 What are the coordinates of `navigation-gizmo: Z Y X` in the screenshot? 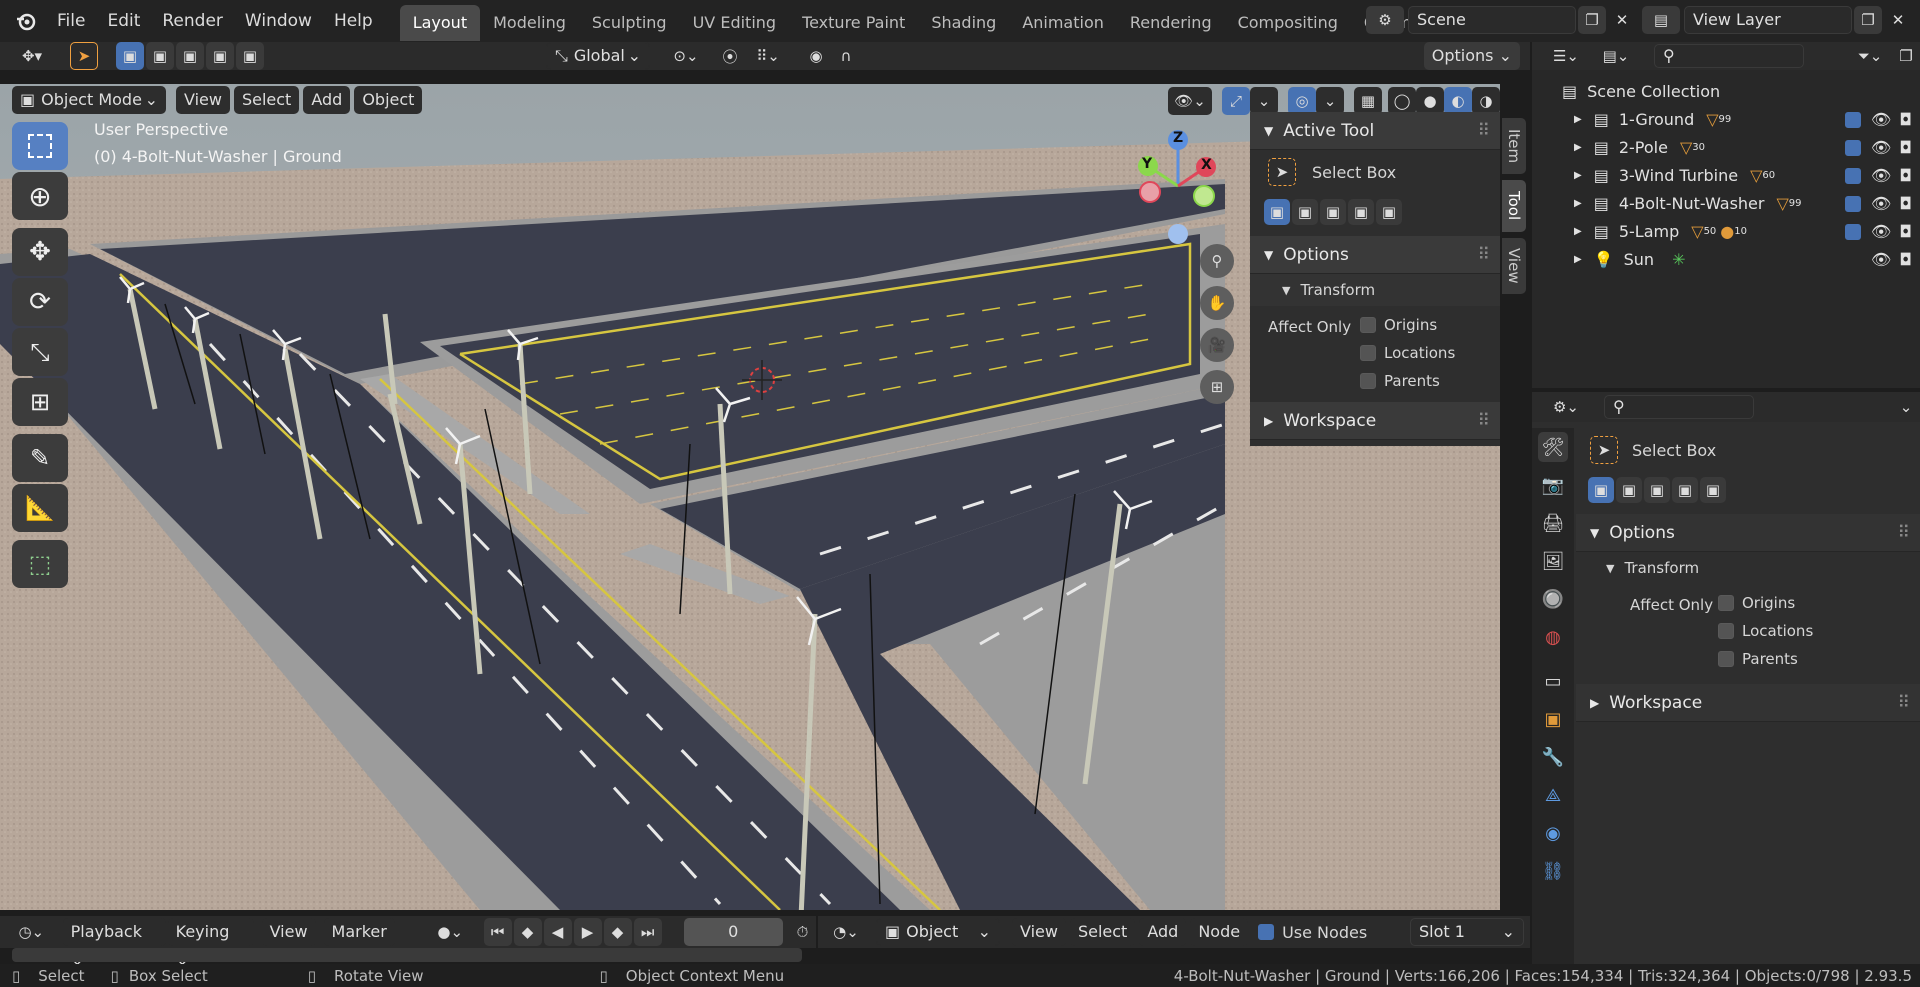 It's located at (1178, 184).